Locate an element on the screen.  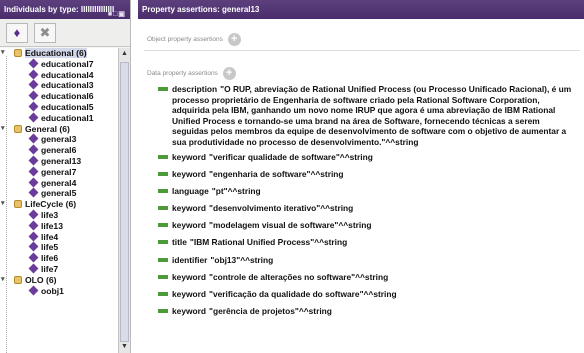
tree-individual-node: oobj1 is located at coordinates (59, 291).